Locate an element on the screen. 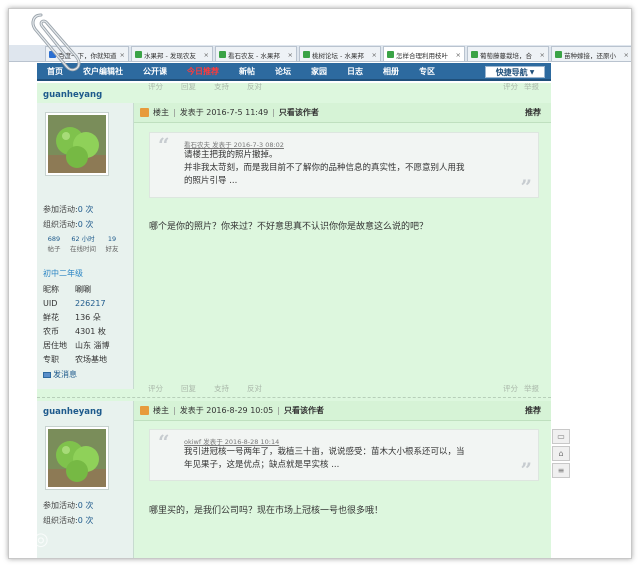 The image size is (640, 567). browser-tab: 桃树论坛 - 水果邦 × is located at coordinates (339, 53).